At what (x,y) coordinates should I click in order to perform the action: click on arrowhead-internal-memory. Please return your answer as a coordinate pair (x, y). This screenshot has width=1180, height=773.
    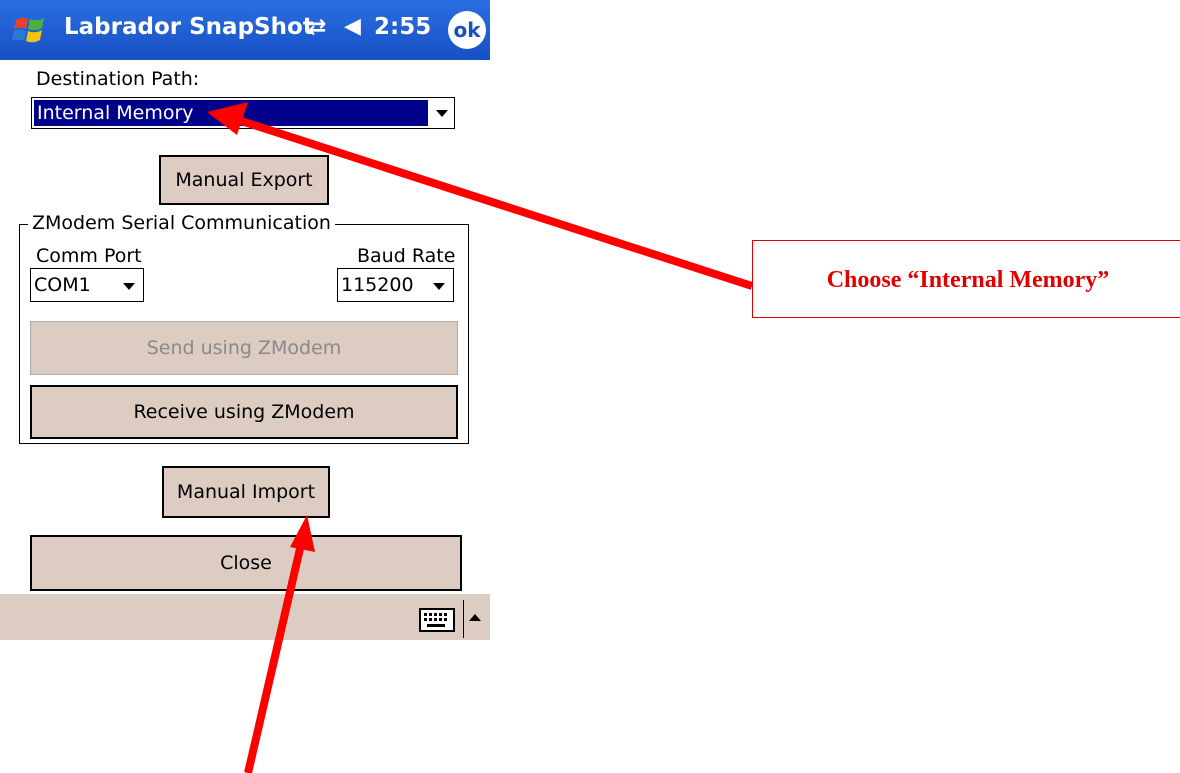
    Looking at the image, I should click on (227, 118).